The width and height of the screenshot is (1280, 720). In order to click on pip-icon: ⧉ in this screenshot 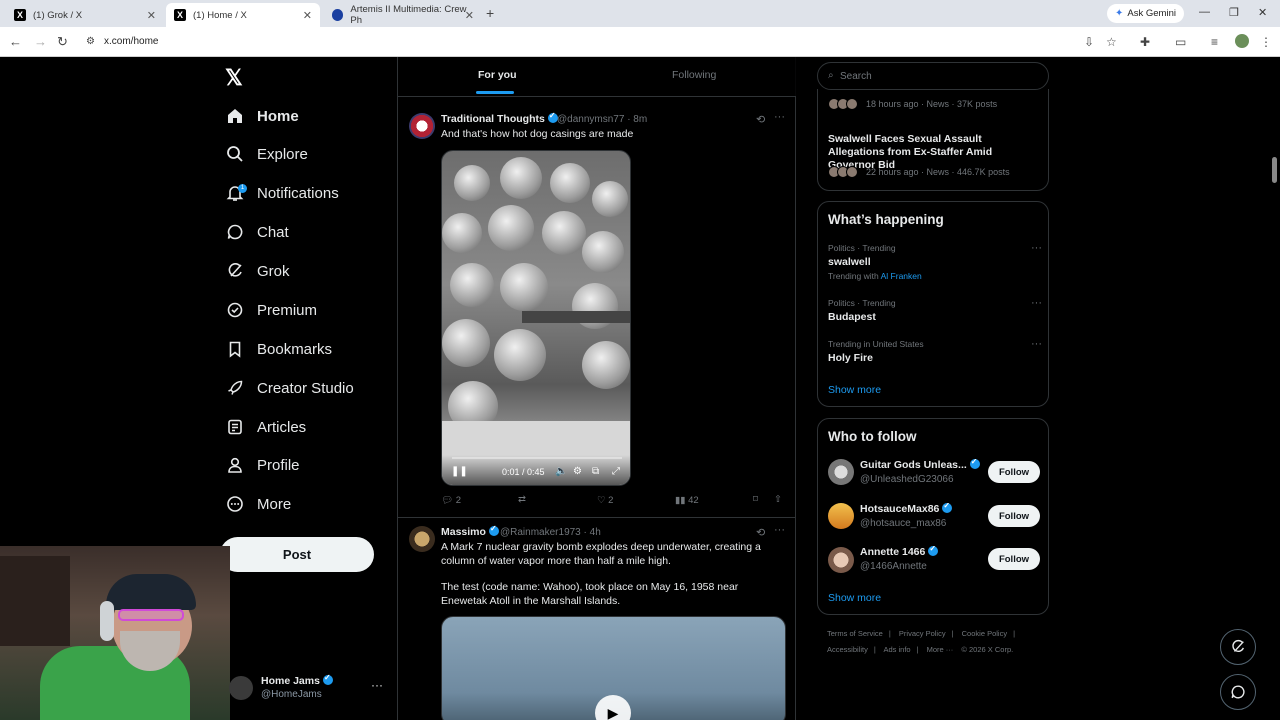, I will do `click(595, 471)`.